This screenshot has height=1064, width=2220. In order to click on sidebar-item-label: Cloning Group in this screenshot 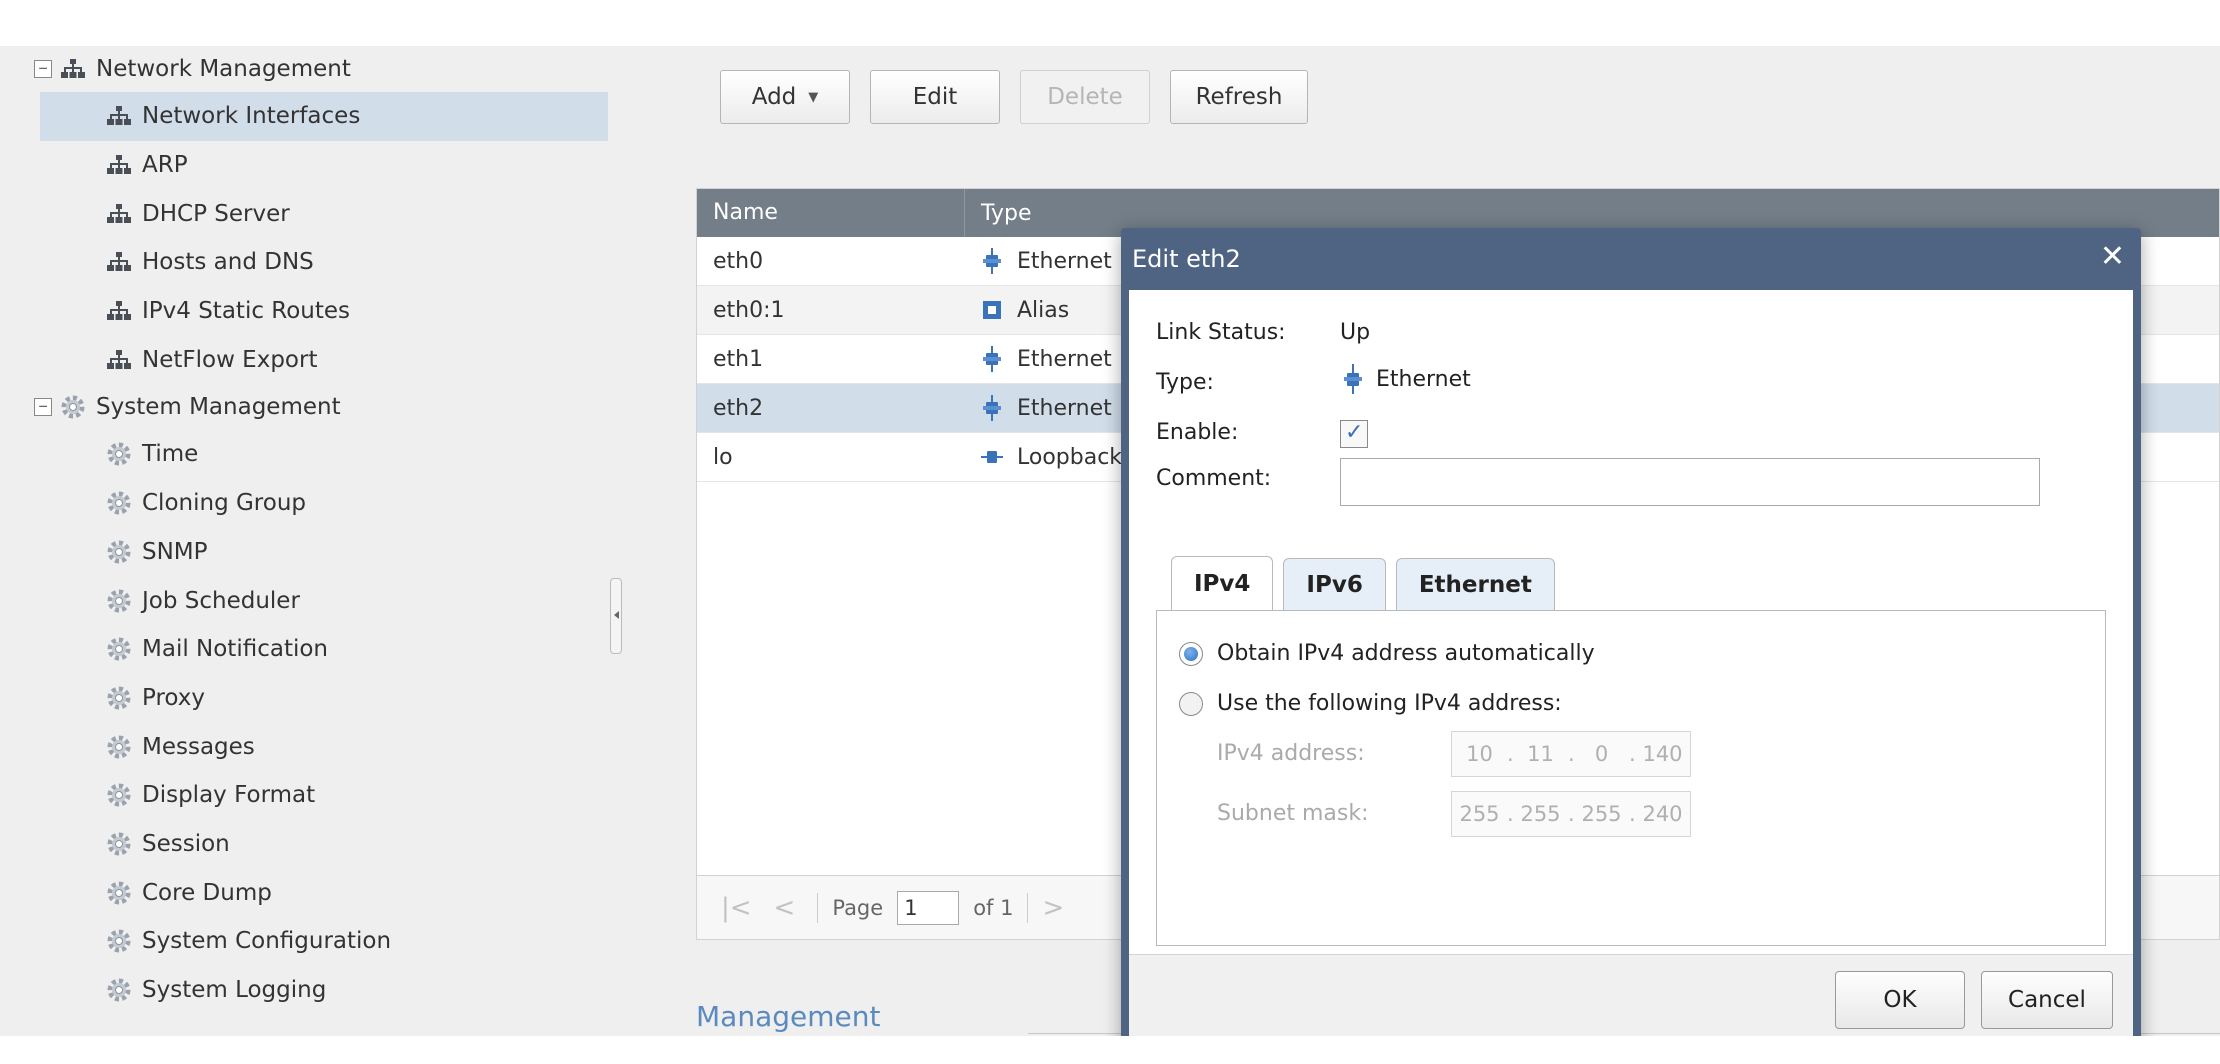, I will do `click(224, 503)`.